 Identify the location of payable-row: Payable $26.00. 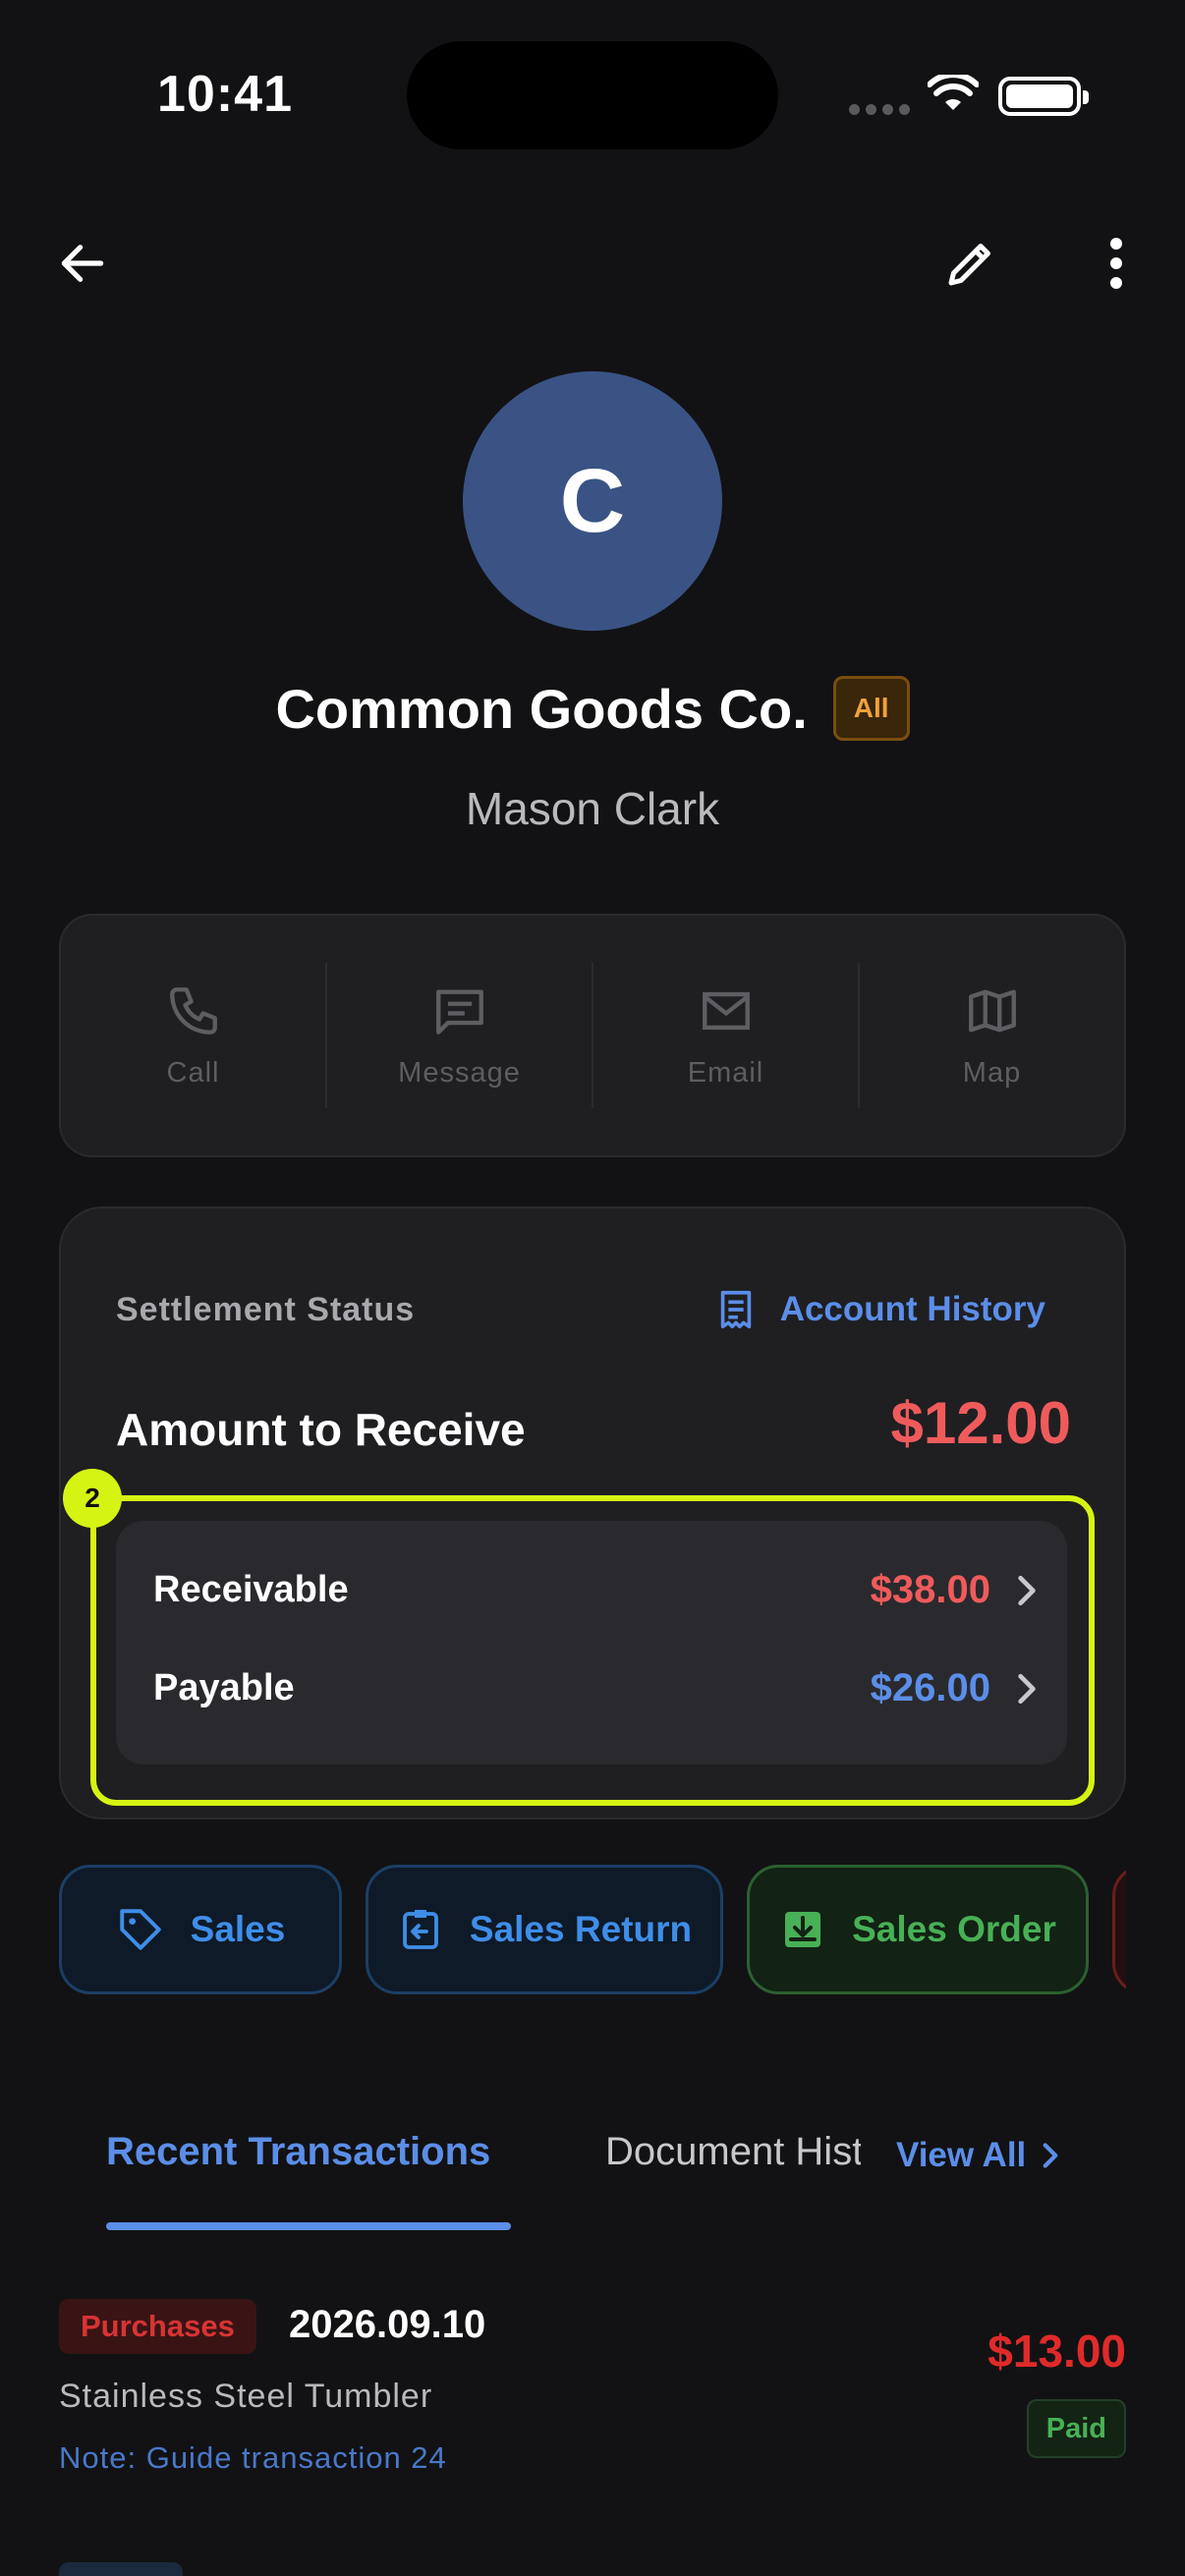
(596, 1688).